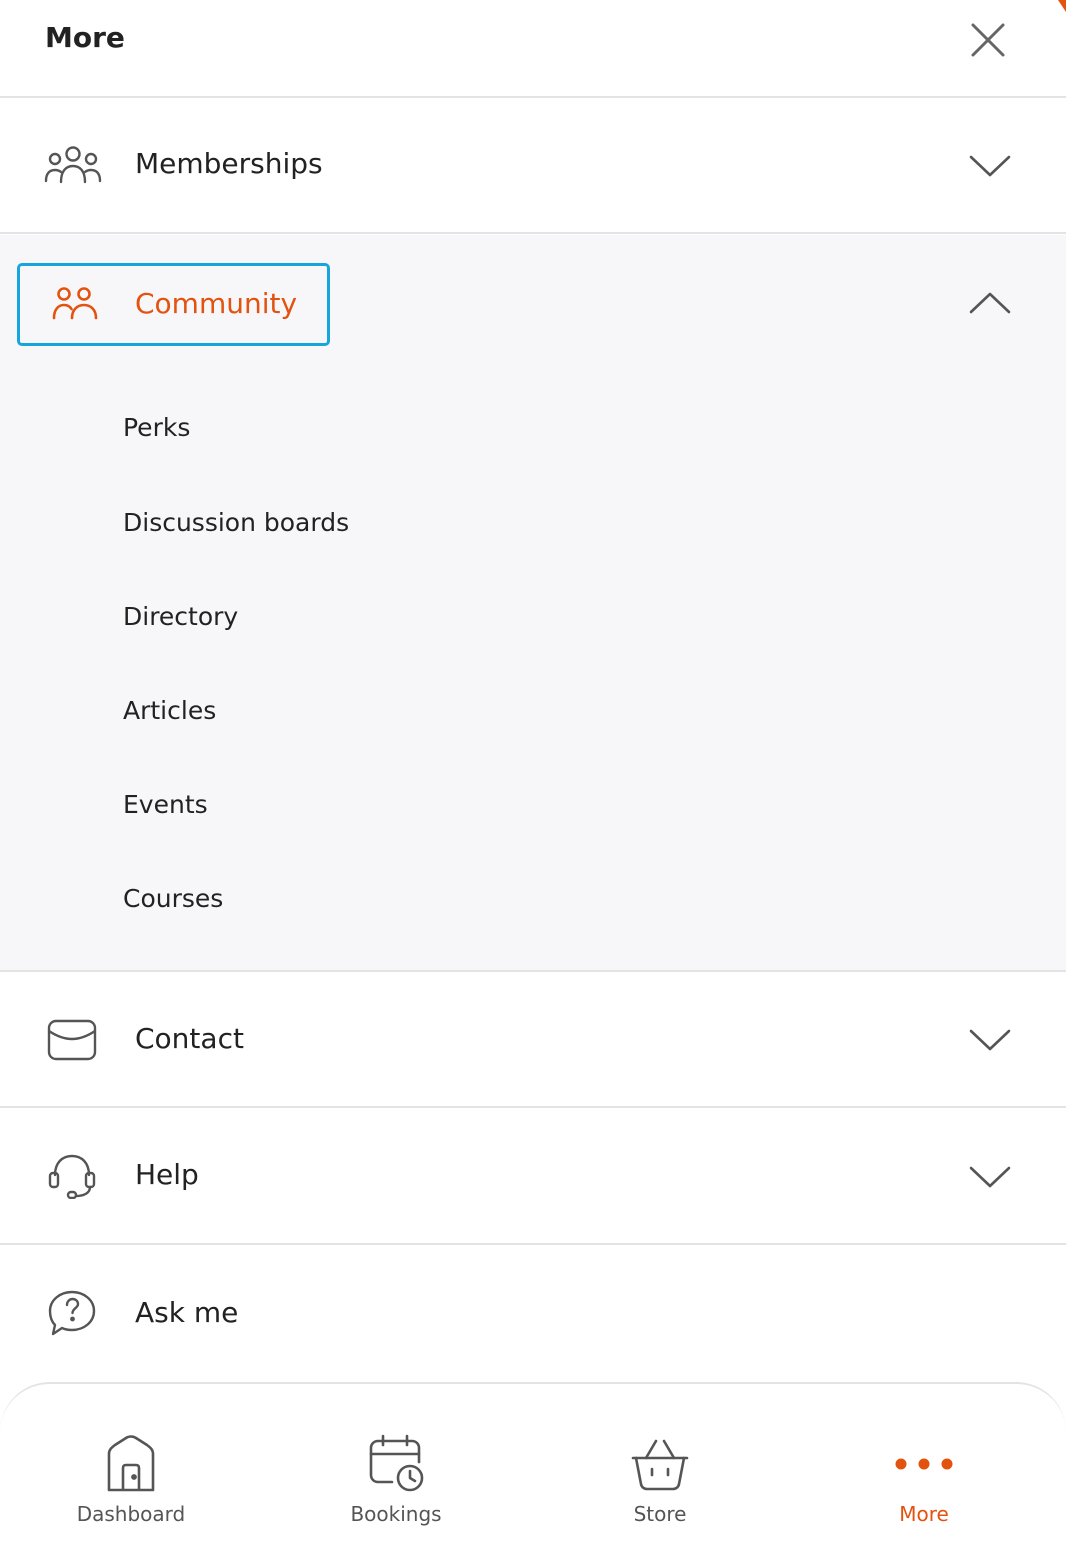  What do you see at coordinates (216, 303) in the screenshot?
I see `community-label: Community` at bounding box center [216, 303].